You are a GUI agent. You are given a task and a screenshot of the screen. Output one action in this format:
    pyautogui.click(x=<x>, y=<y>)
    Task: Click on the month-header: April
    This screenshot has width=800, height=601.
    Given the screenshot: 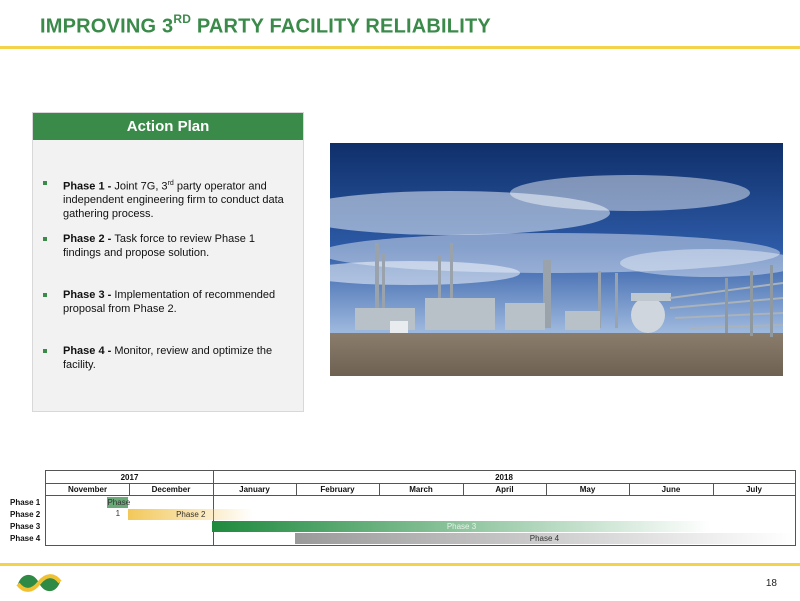 What is the action you would take?
    pyautogui.click(x=504, y=490)
    